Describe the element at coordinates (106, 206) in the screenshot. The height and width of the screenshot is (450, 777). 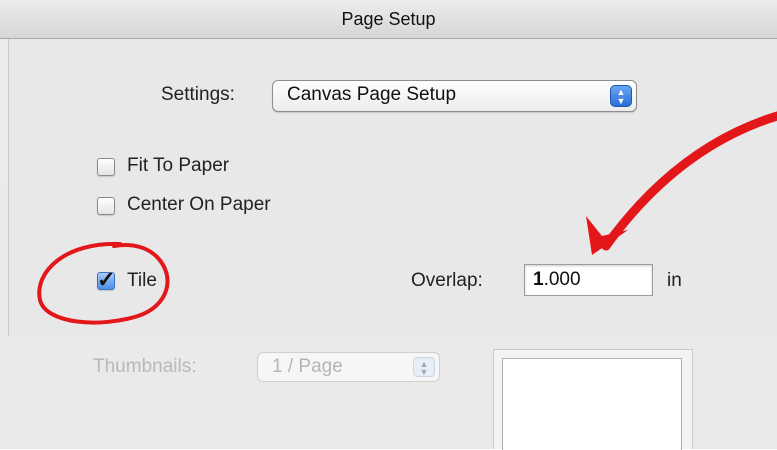
I see `center-on-paper-checkbox` at that location.